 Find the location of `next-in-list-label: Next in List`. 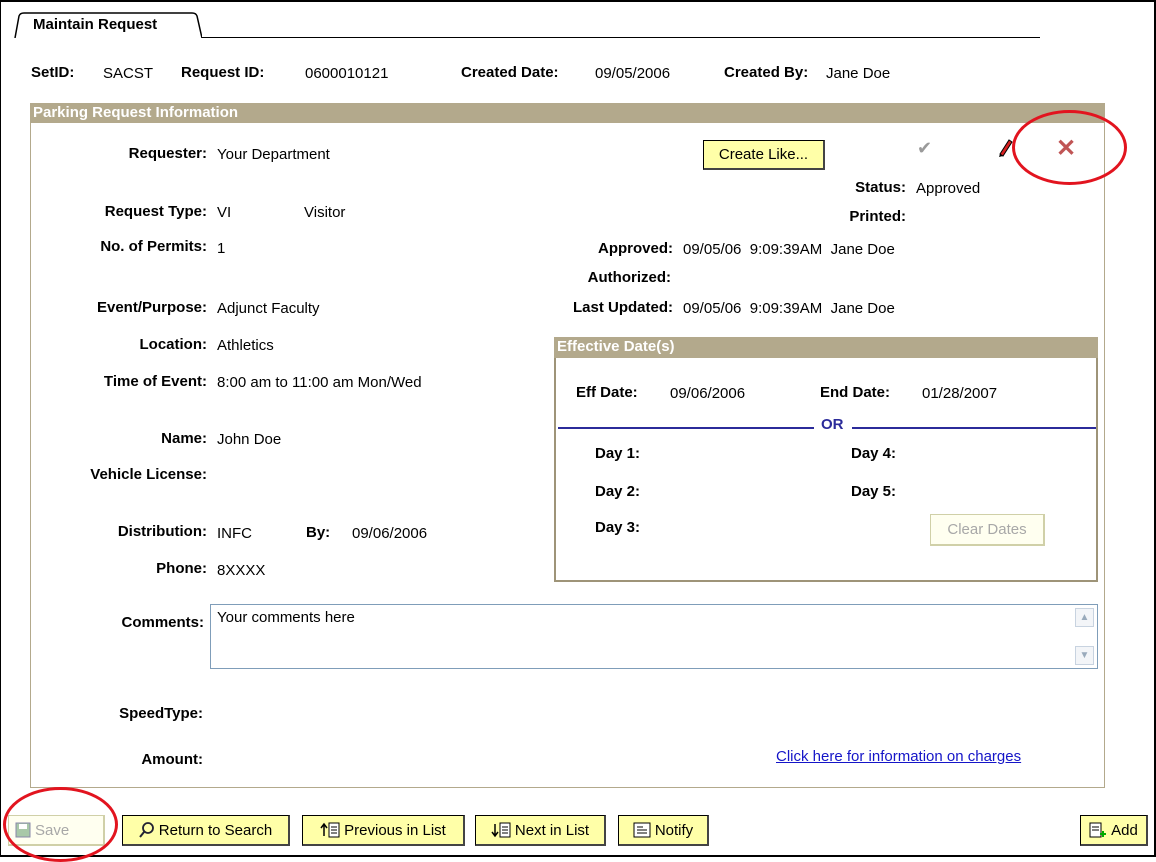

next-in-list-label: Next in List is located at coordinates (552, 830).